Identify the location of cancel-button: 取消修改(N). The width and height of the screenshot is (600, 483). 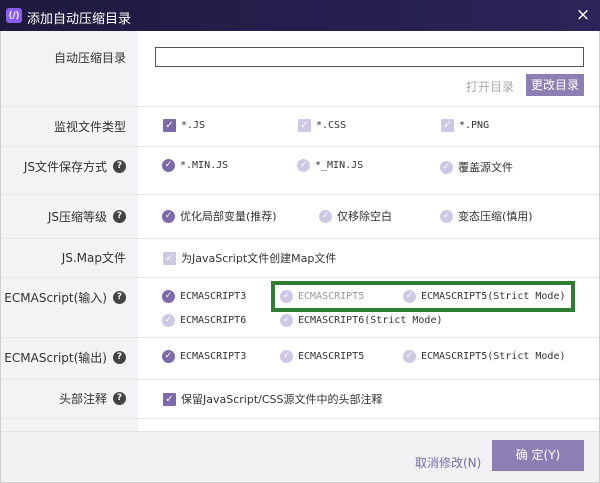
(448, 462).